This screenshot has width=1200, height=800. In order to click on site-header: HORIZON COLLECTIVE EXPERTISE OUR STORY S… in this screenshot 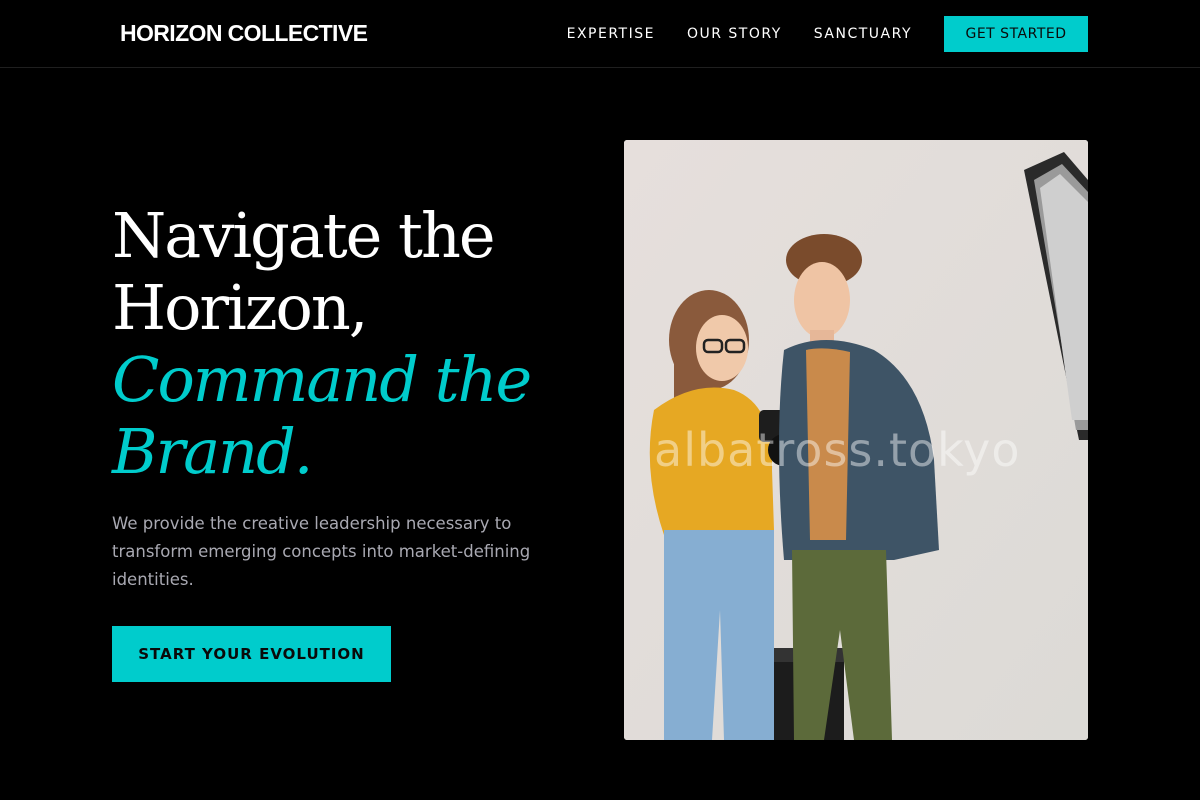, I will do `click(600, 34)`.